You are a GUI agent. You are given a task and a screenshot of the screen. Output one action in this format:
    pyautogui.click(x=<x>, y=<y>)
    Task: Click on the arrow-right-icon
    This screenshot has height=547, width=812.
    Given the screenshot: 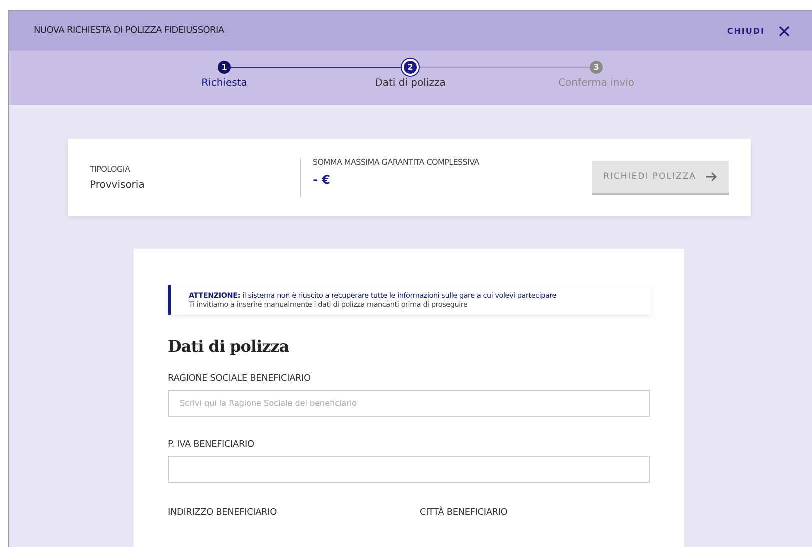 What is the action you would take?
    pyautogui.click(x=712, y=177)
    